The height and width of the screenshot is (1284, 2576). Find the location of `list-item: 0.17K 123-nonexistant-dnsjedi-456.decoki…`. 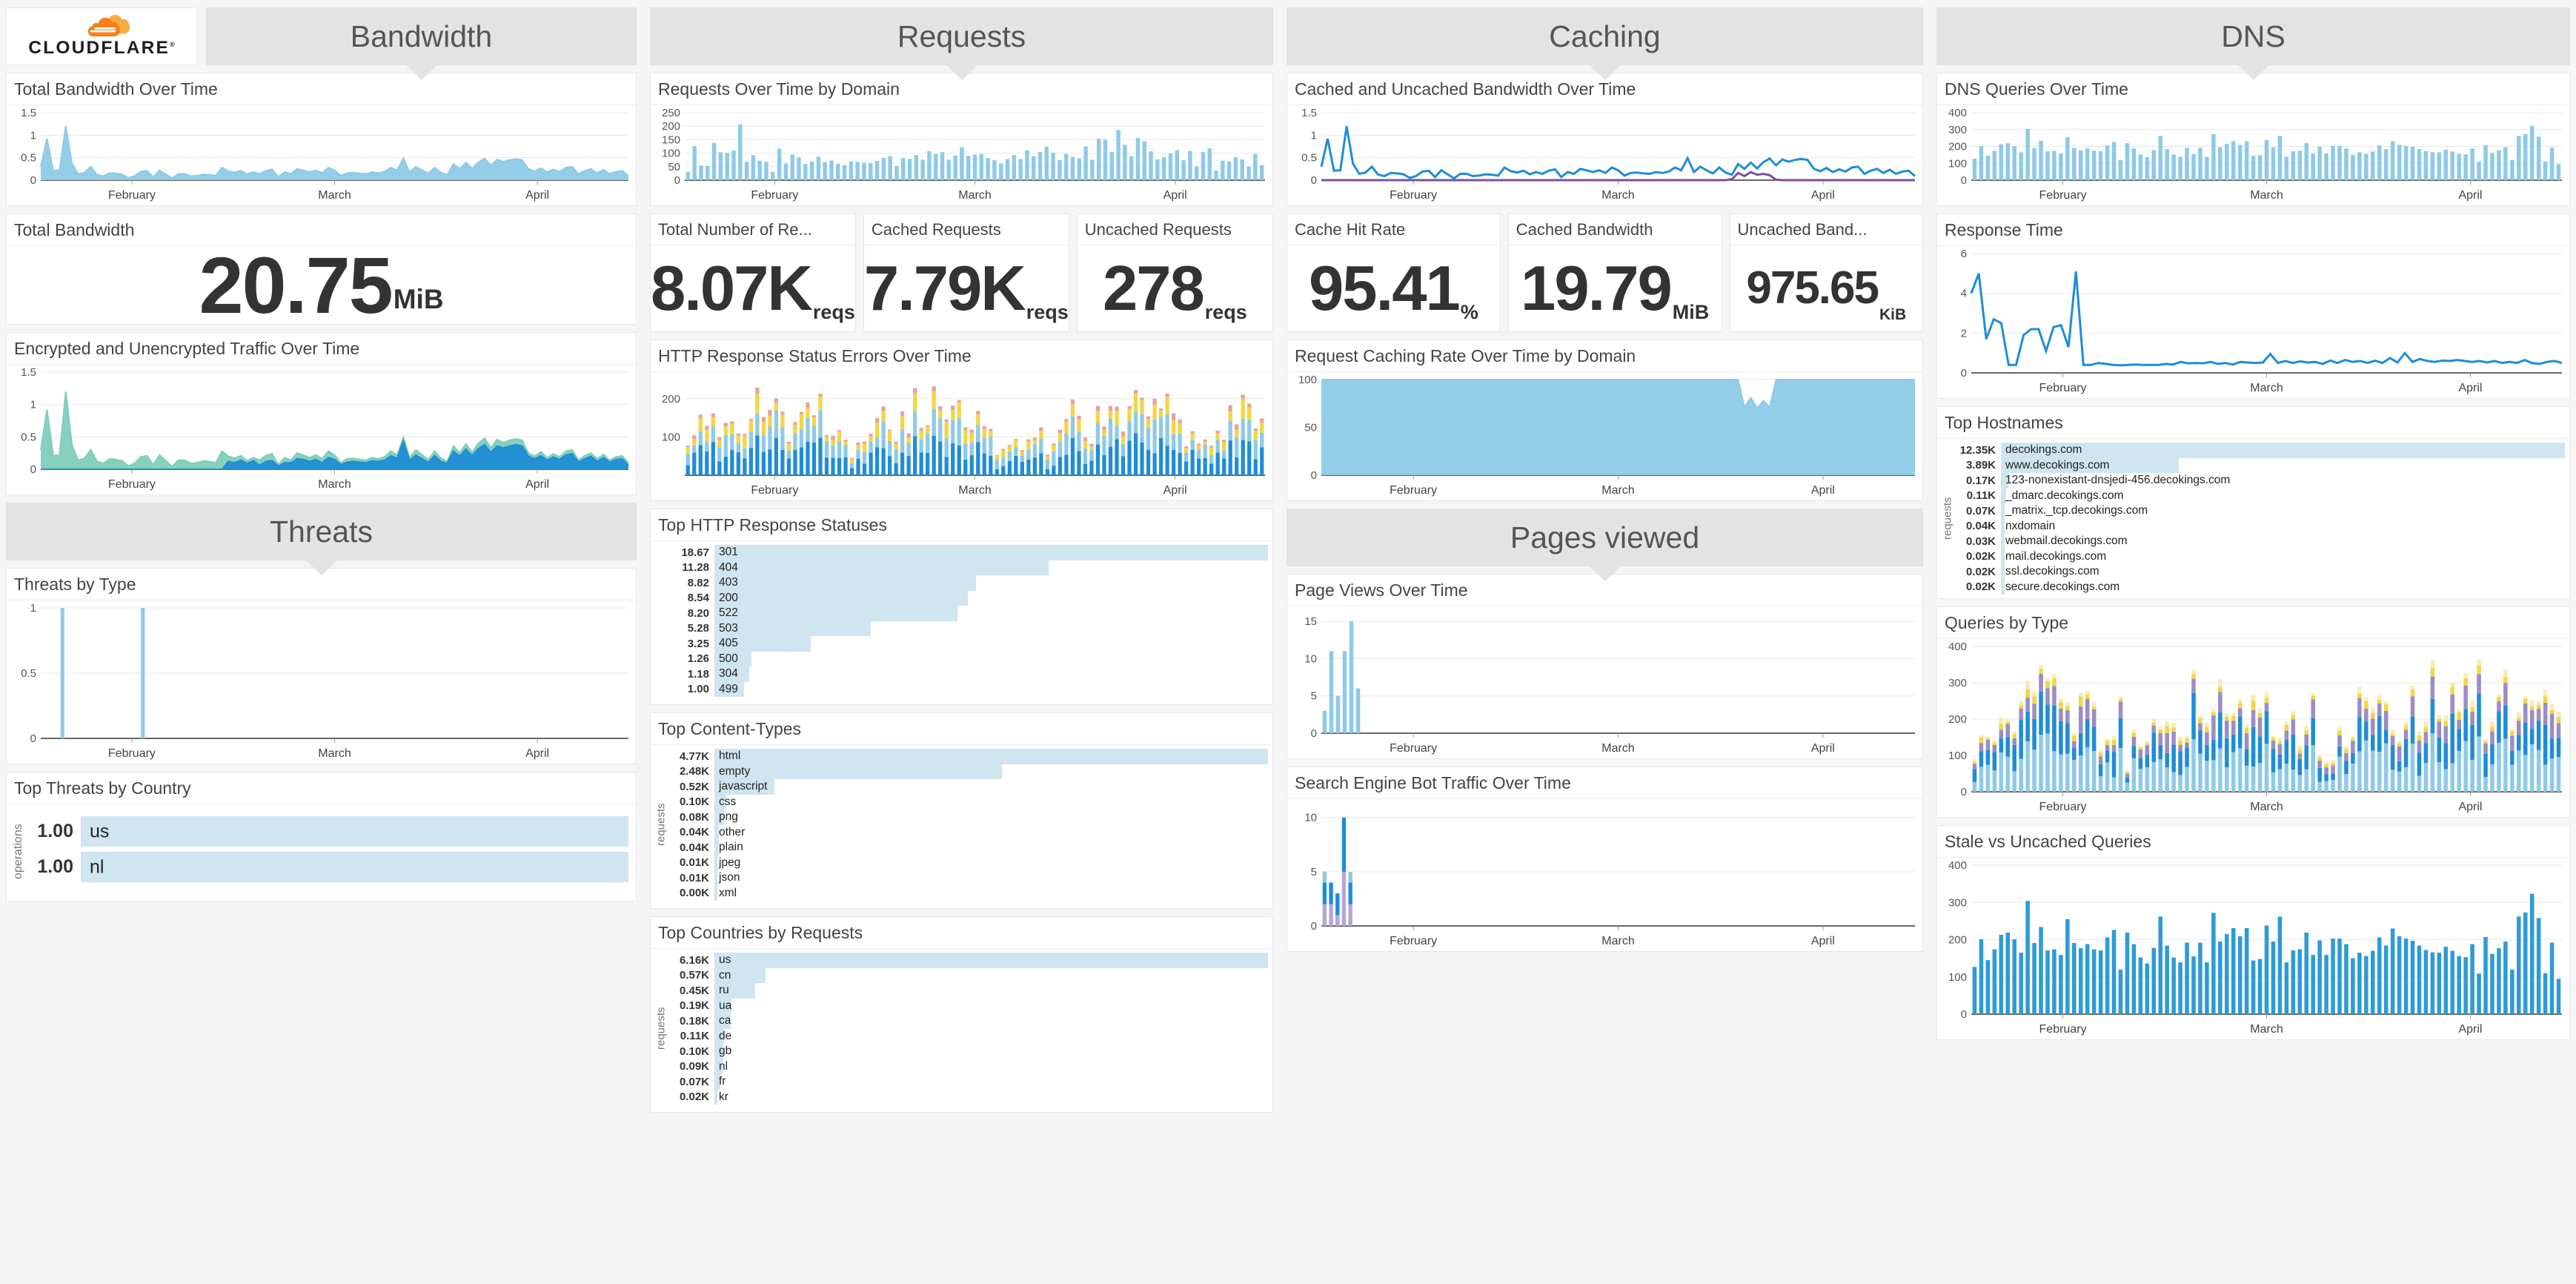

list-item: 0.17K 123-nonexistant-dnsjedi-456.decoki… is located at coordinates (2260, 481).